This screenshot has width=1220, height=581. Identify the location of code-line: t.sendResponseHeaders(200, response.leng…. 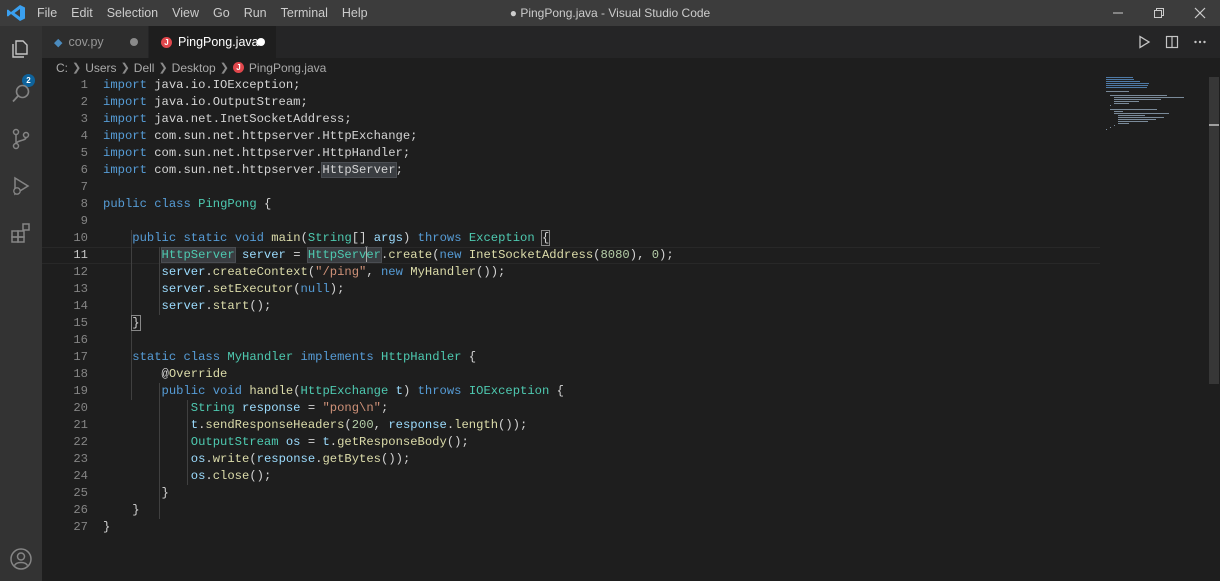
(603, 425).